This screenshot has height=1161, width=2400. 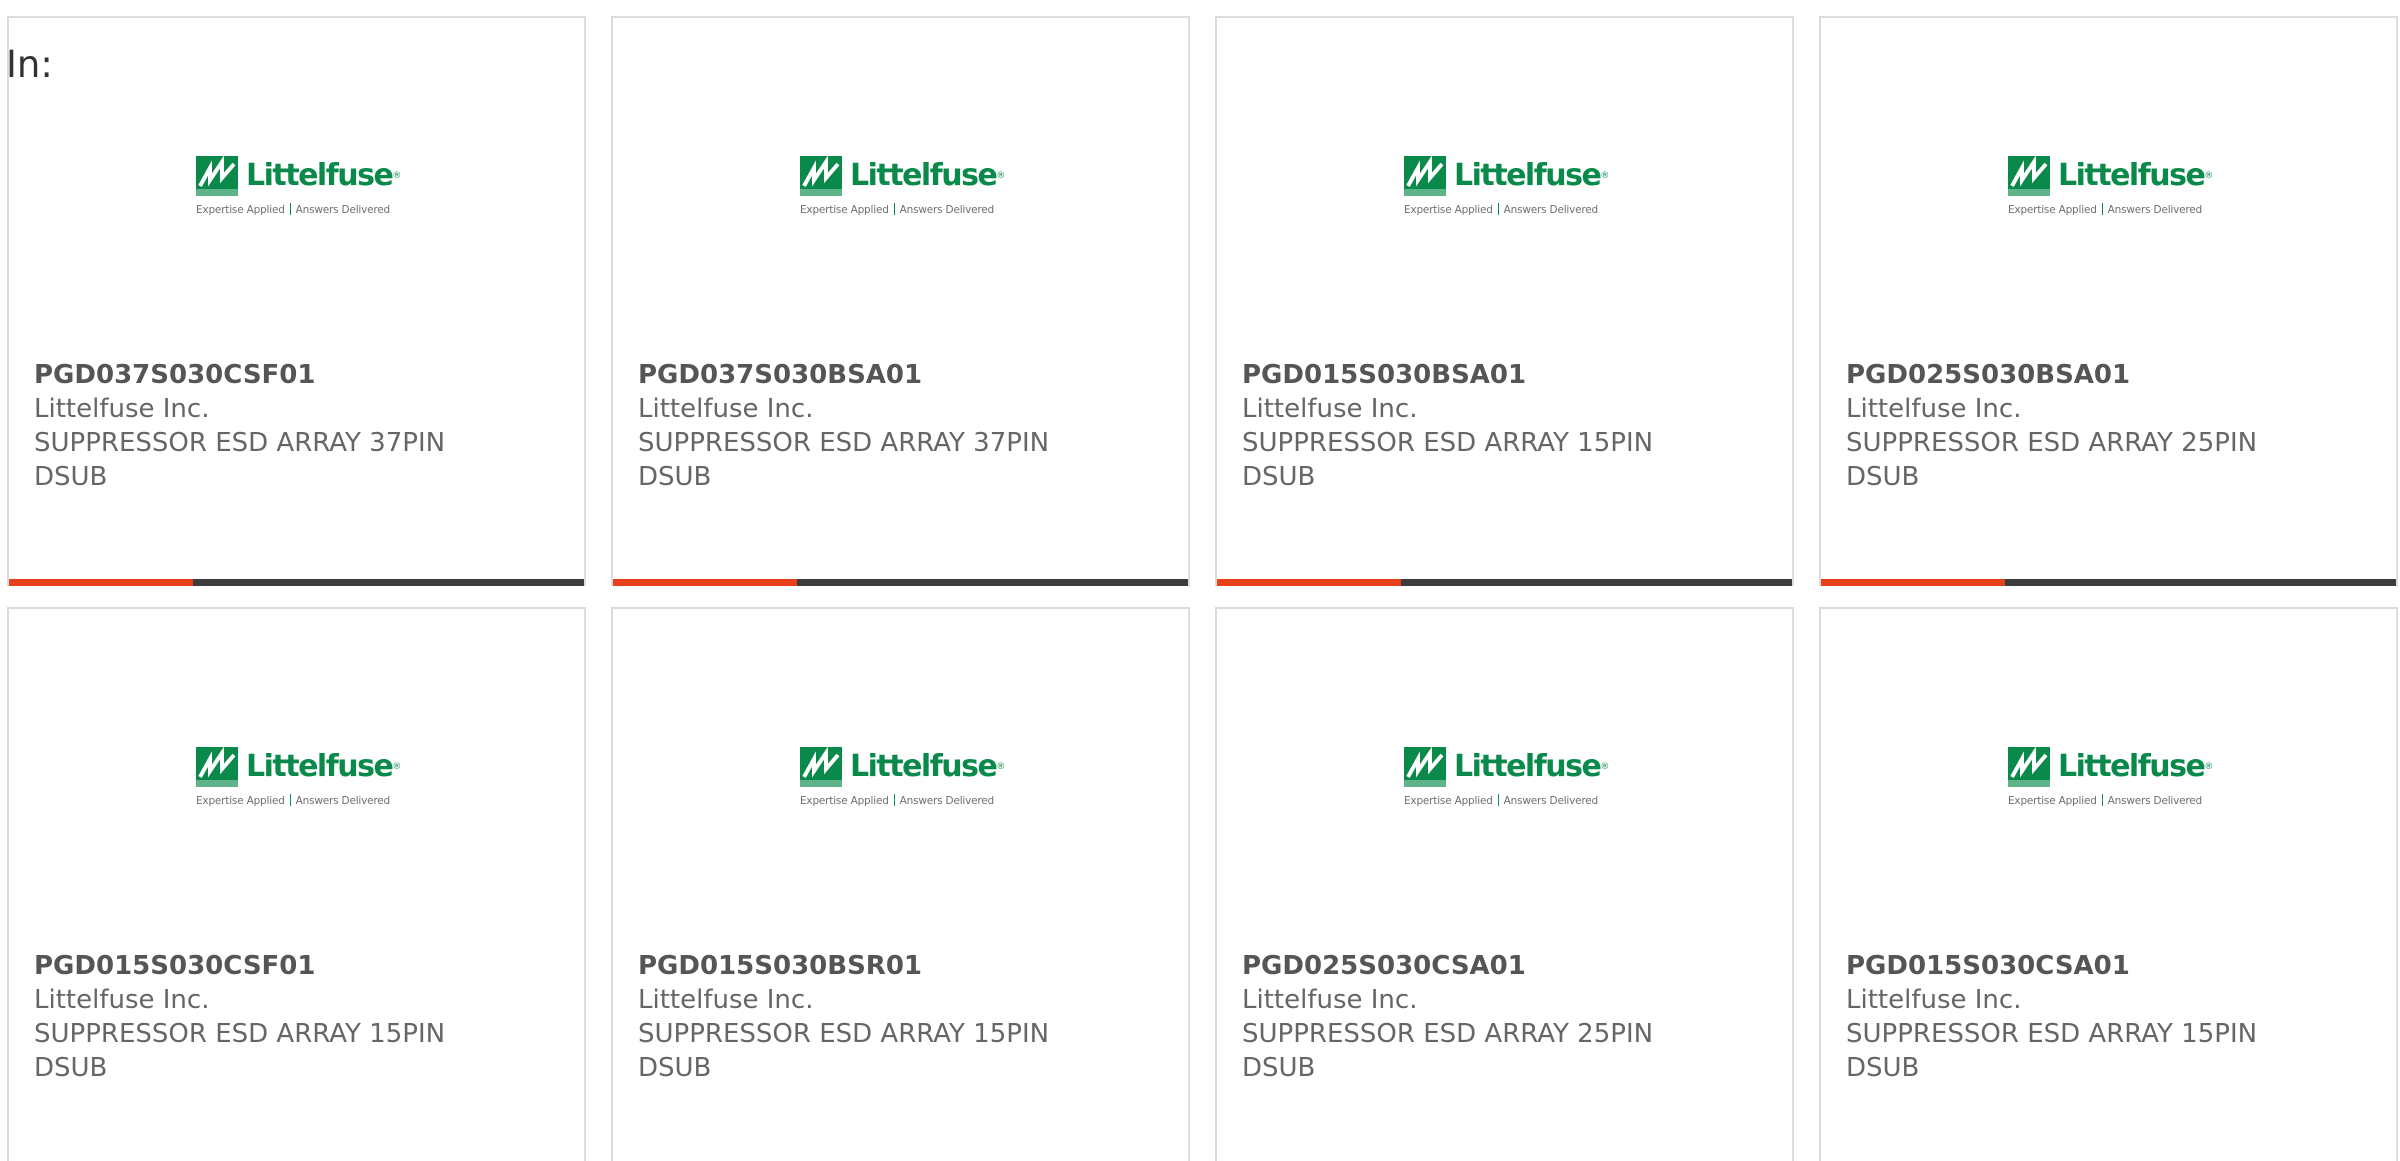 What do you see at coordinates (299, 966) in the screenshot?
I see `part-number: PGD015S030CSF01` at bounding box center [299, 966].